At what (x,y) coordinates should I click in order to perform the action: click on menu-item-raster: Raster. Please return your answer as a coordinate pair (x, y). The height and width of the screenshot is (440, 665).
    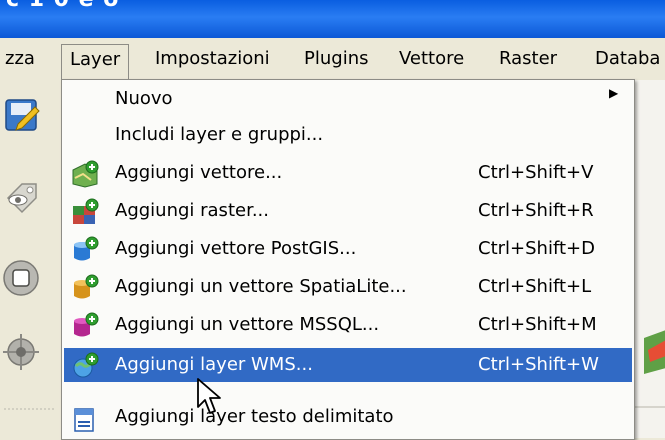
    Looking at the image, I should click on (528, 59).